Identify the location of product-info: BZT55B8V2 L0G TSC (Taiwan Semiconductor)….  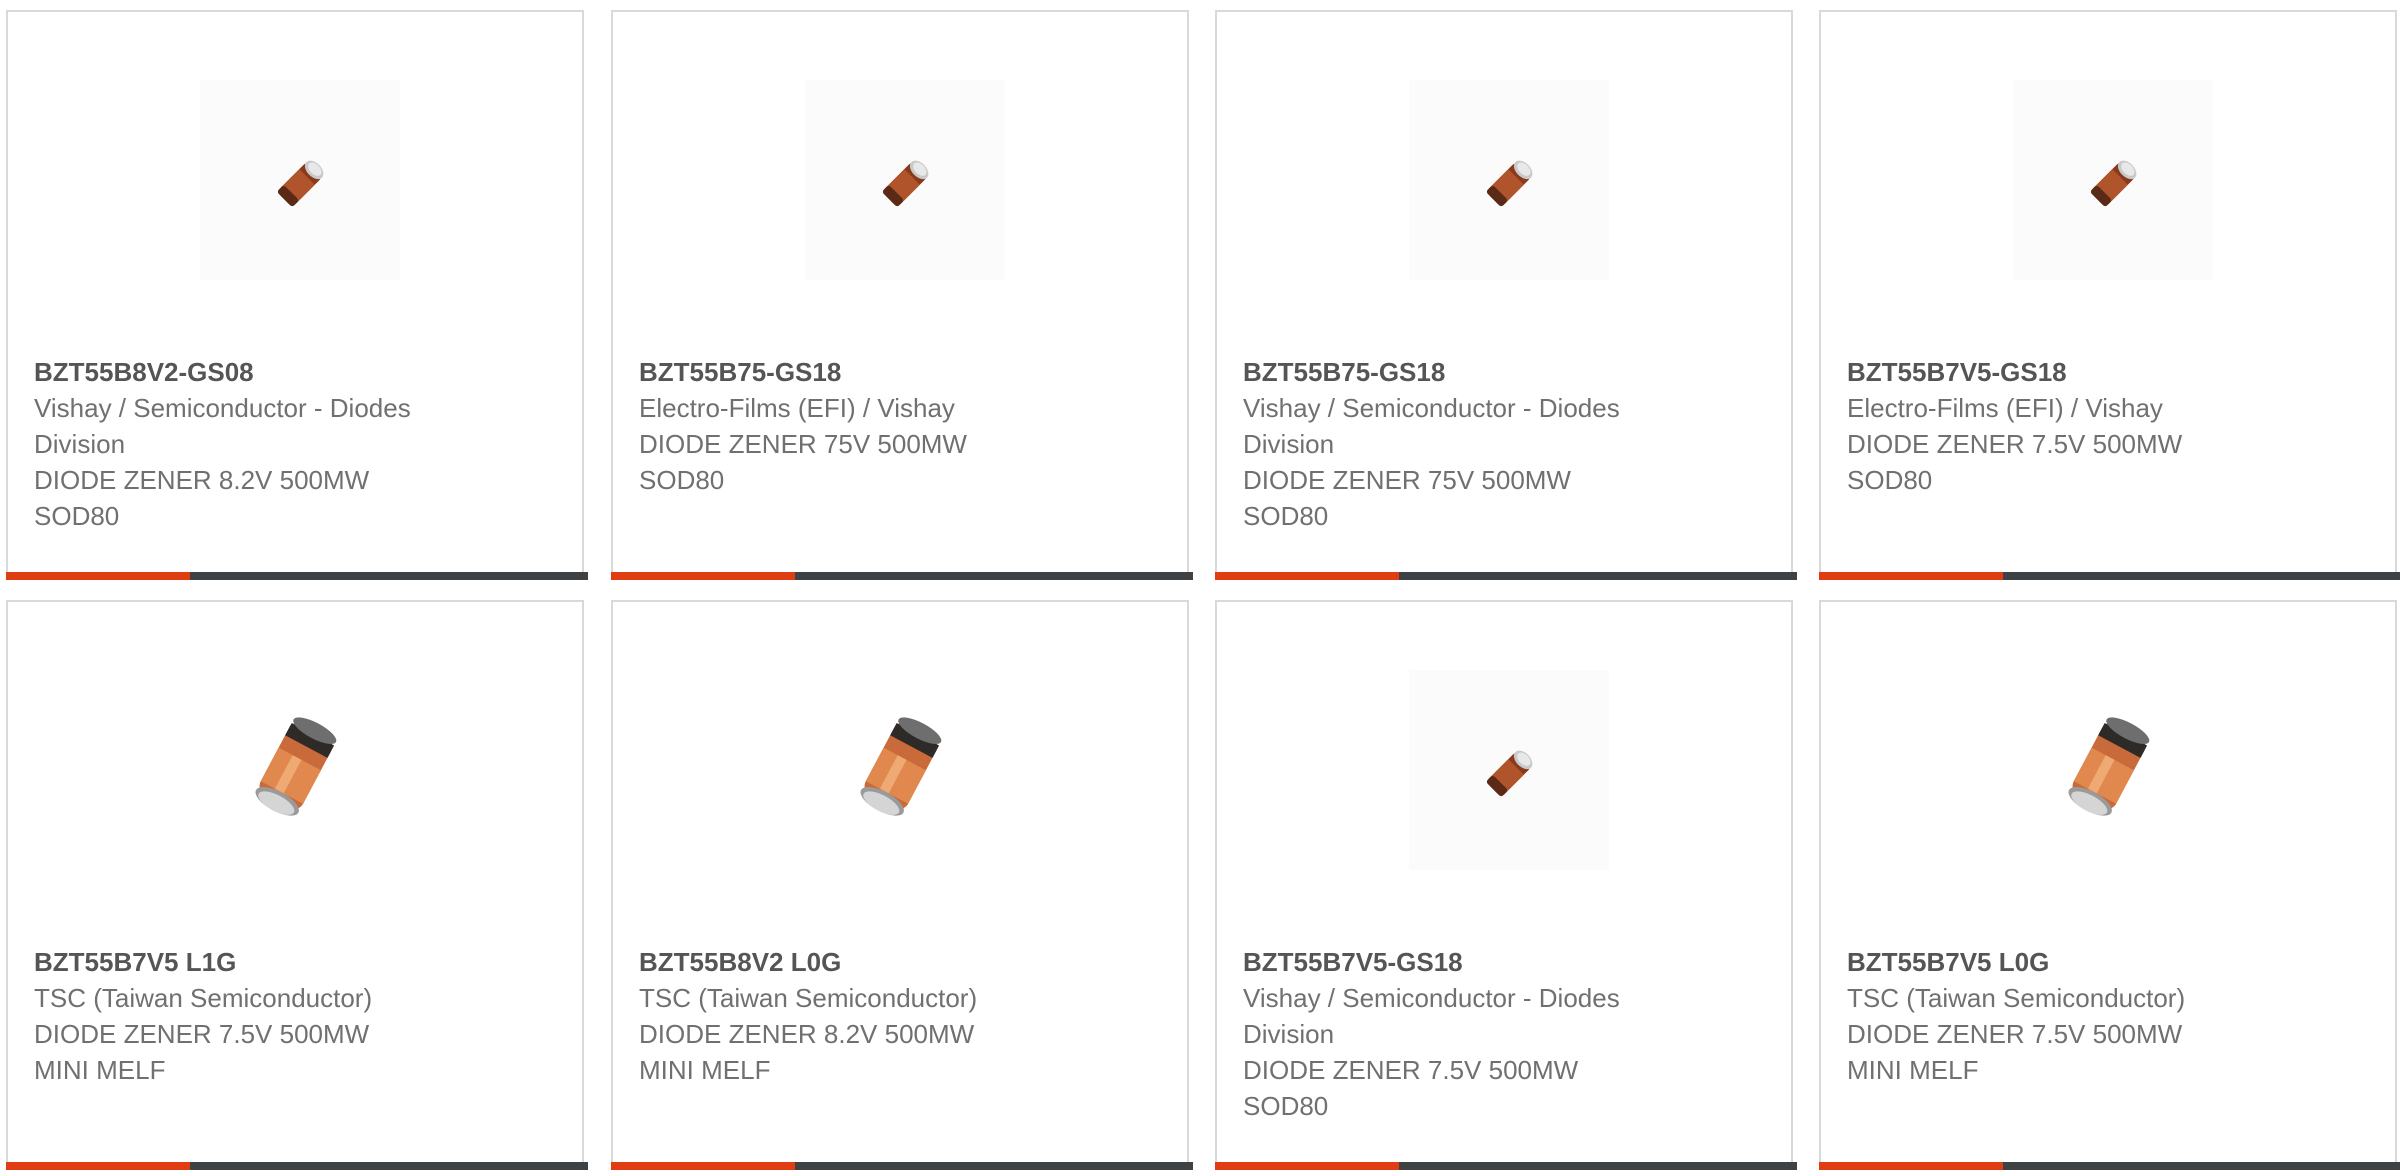
(869, 1016).